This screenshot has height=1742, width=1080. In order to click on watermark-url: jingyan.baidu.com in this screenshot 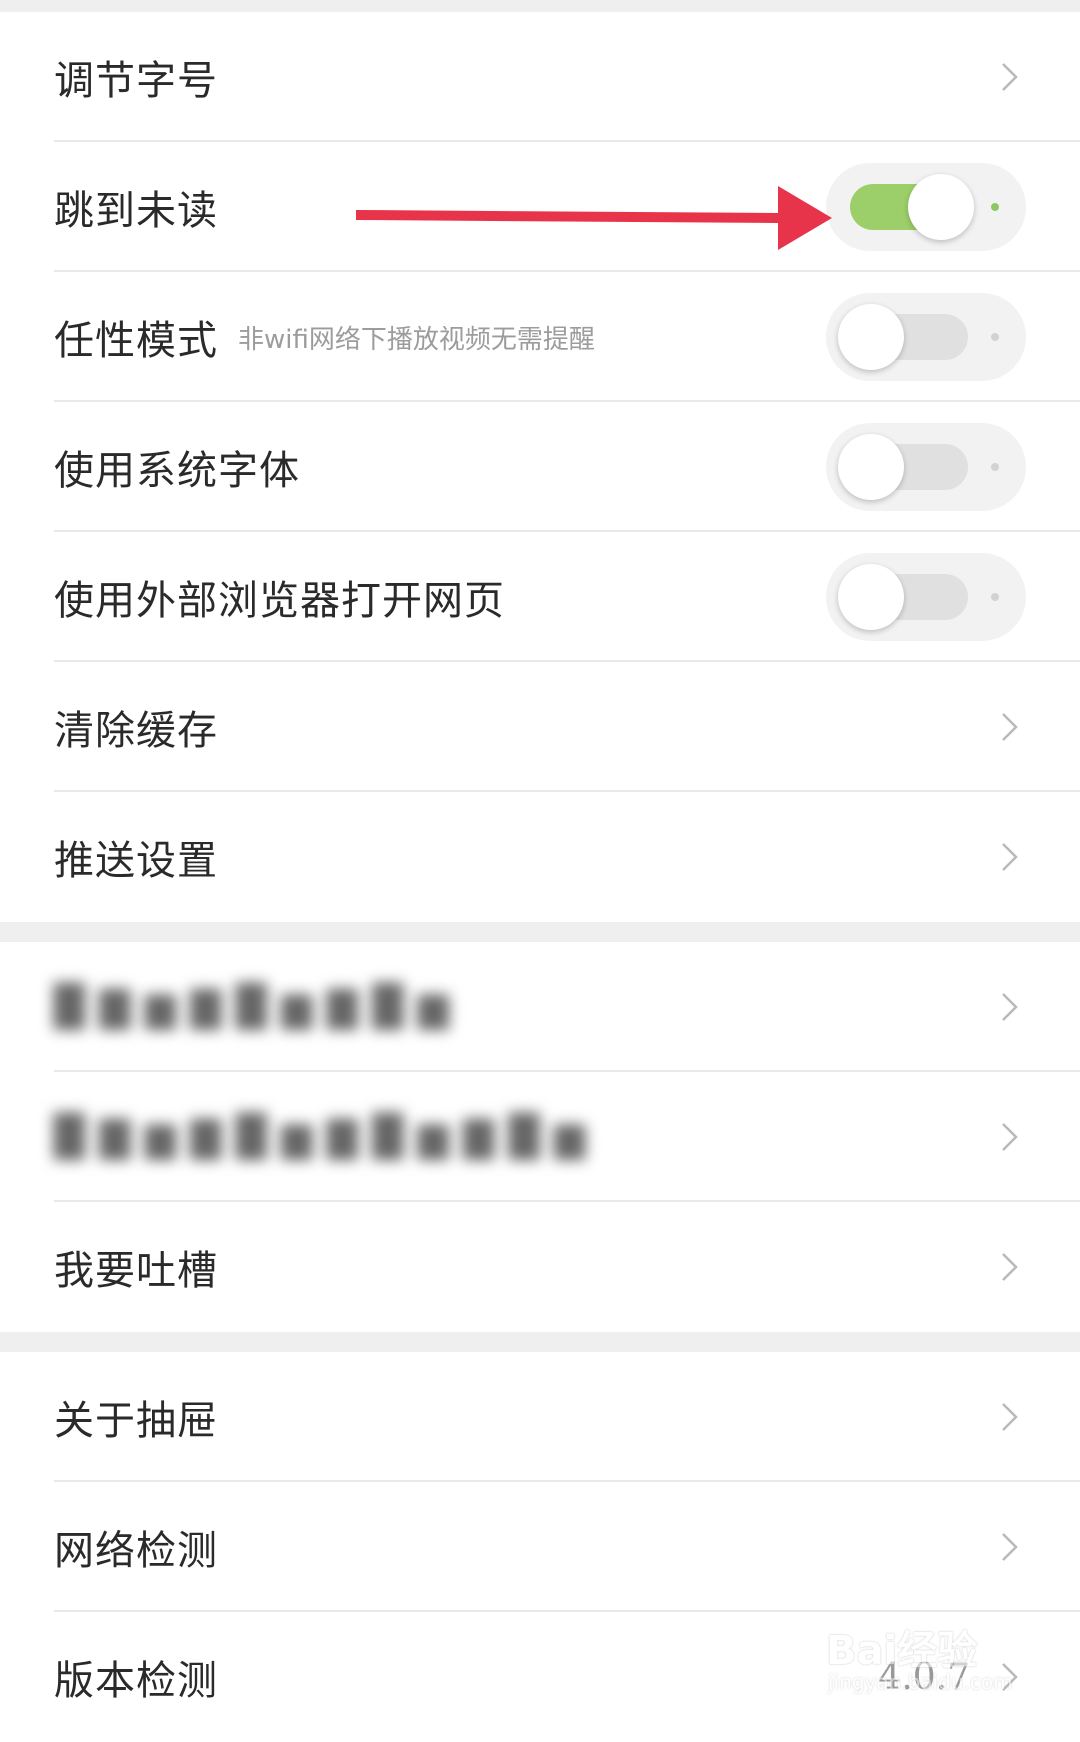, I will do `click(920, 1682)`.